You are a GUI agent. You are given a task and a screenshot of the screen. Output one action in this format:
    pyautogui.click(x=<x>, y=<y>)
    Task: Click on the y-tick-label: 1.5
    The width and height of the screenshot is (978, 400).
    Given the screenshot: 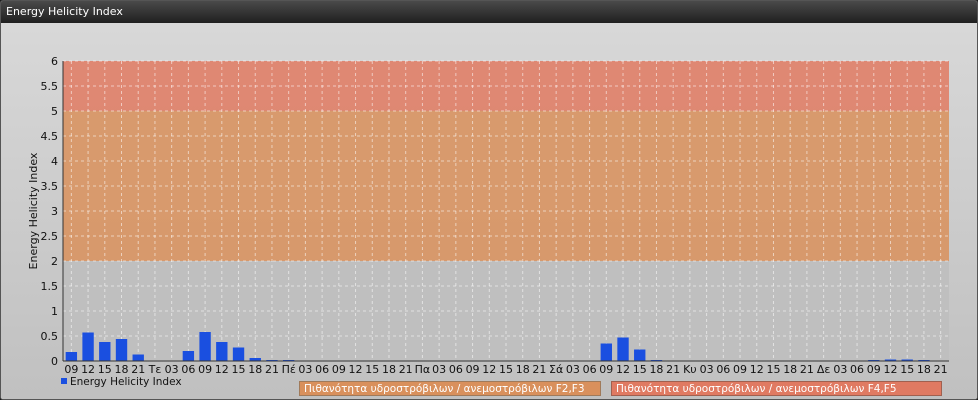 What is the action you would take?
    pyautogui.click(x=50, y=286)
    